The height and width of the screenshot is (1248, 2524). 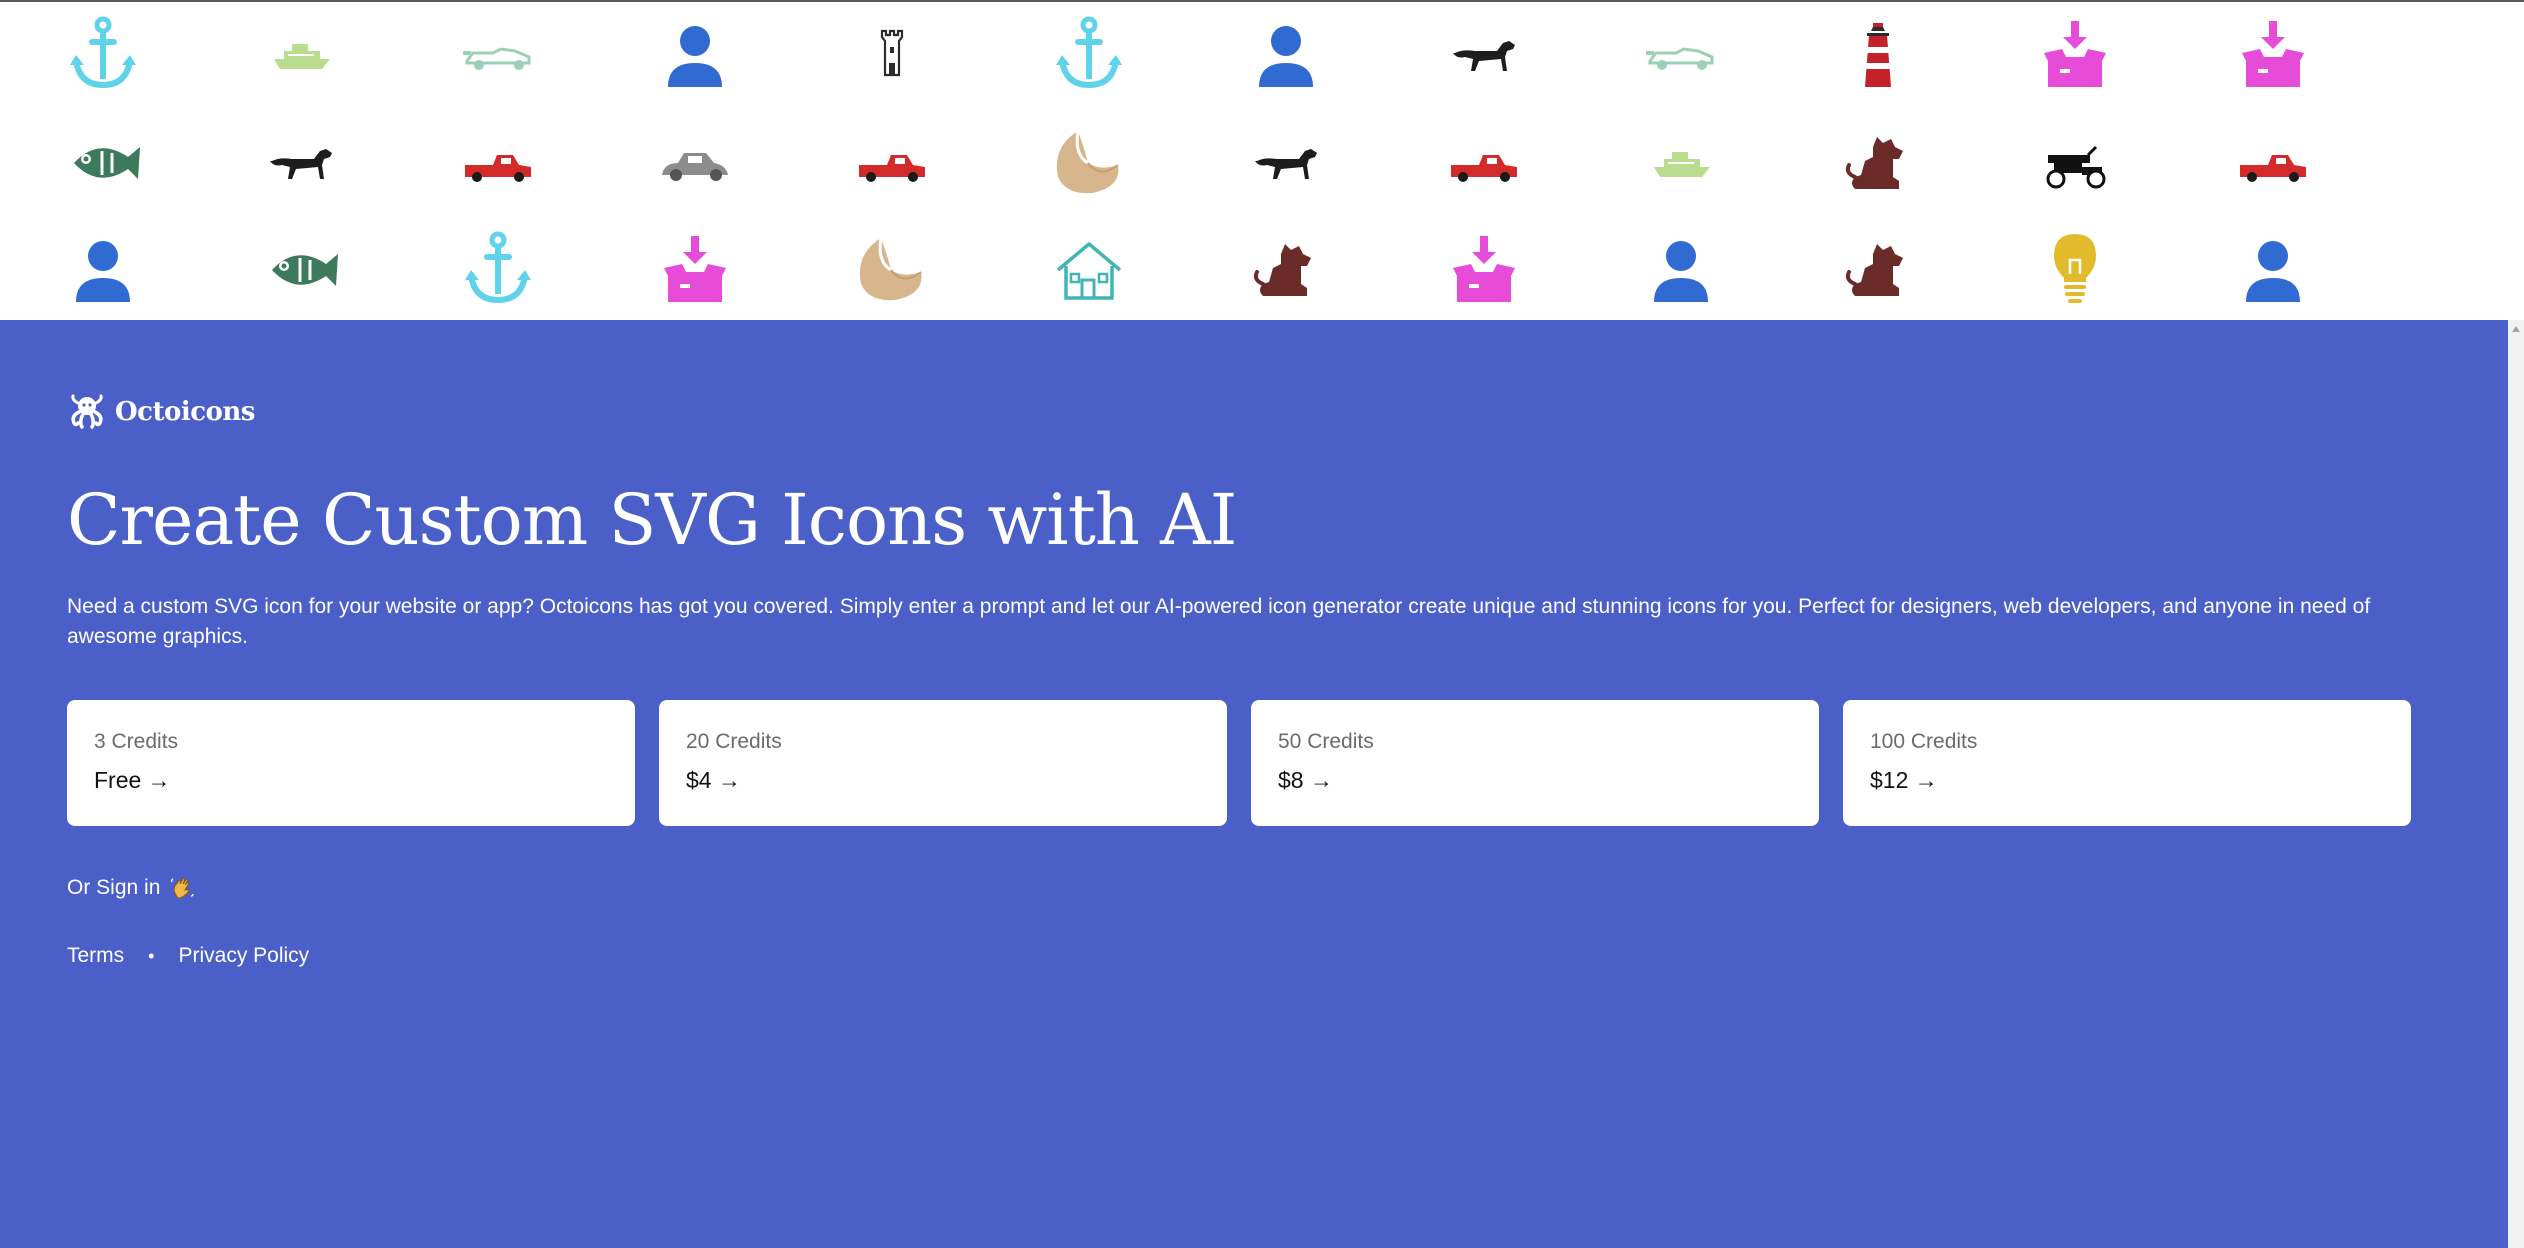 I want to click on pricing-card-50-credits: 50 Credits $8 →, so click(x=1535, y=763).